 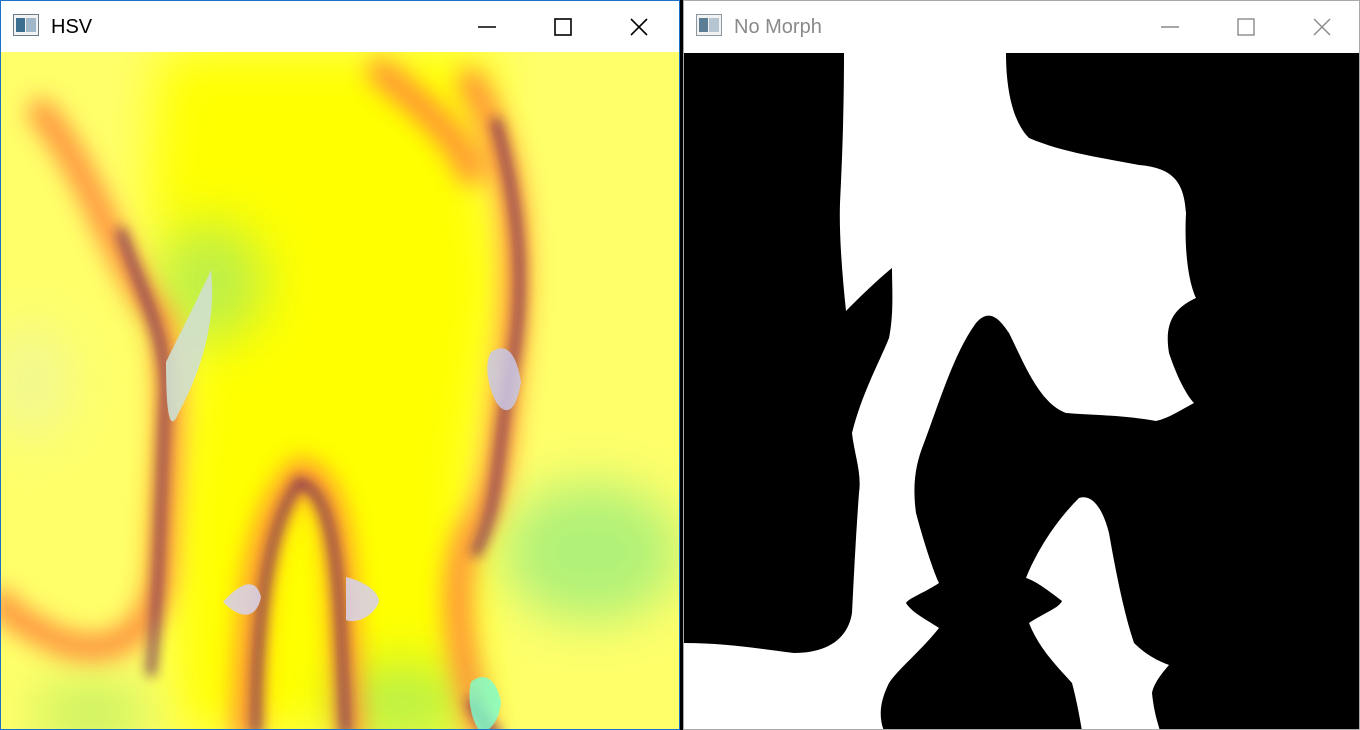 What do you see at coordinates (72, 27) in the screenshot?
I see `window-title: HSV` at bounding box center [72, 27].